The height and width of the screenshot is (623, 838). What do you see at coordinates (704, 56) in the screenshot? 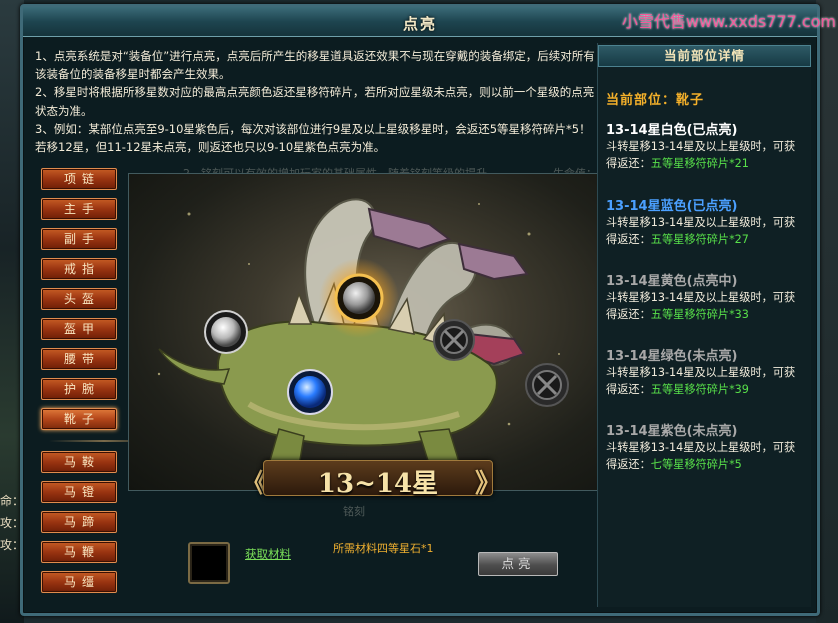
I see `detail-header: 当前部位详情` at bounding box center [704, 56].